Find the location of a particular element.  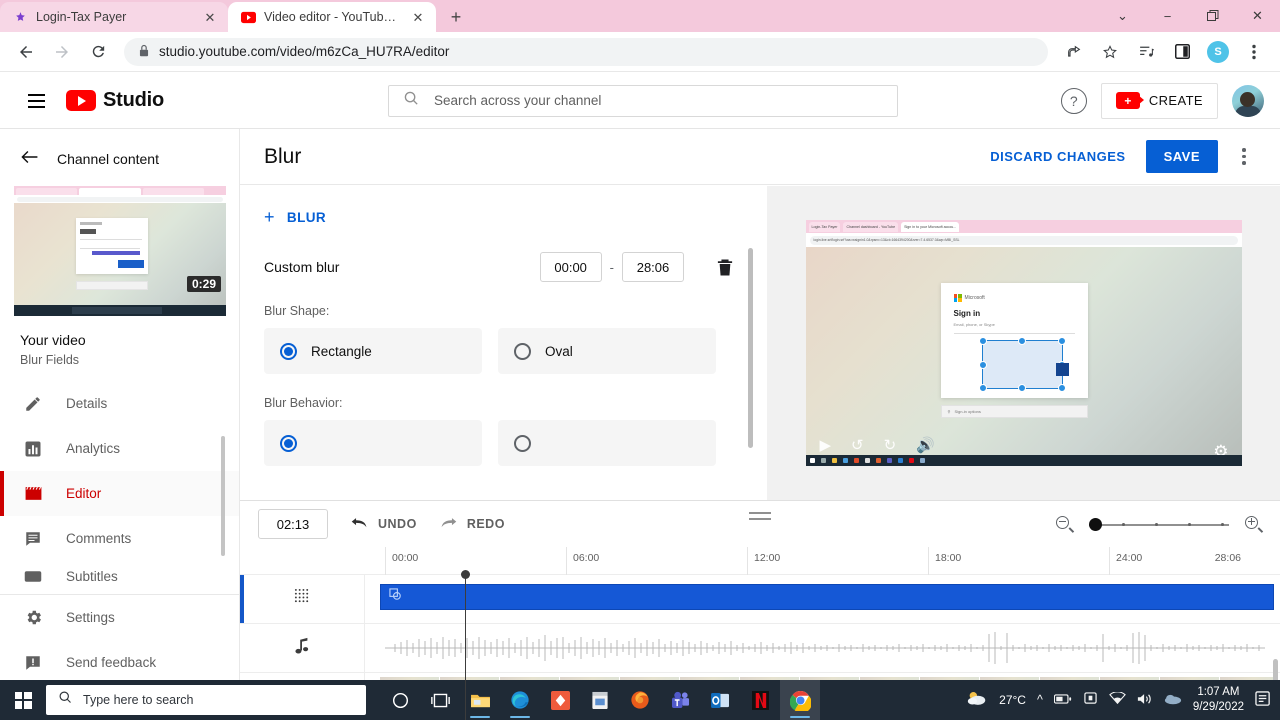

cloud-icon is located at coordinates (1173, 700).